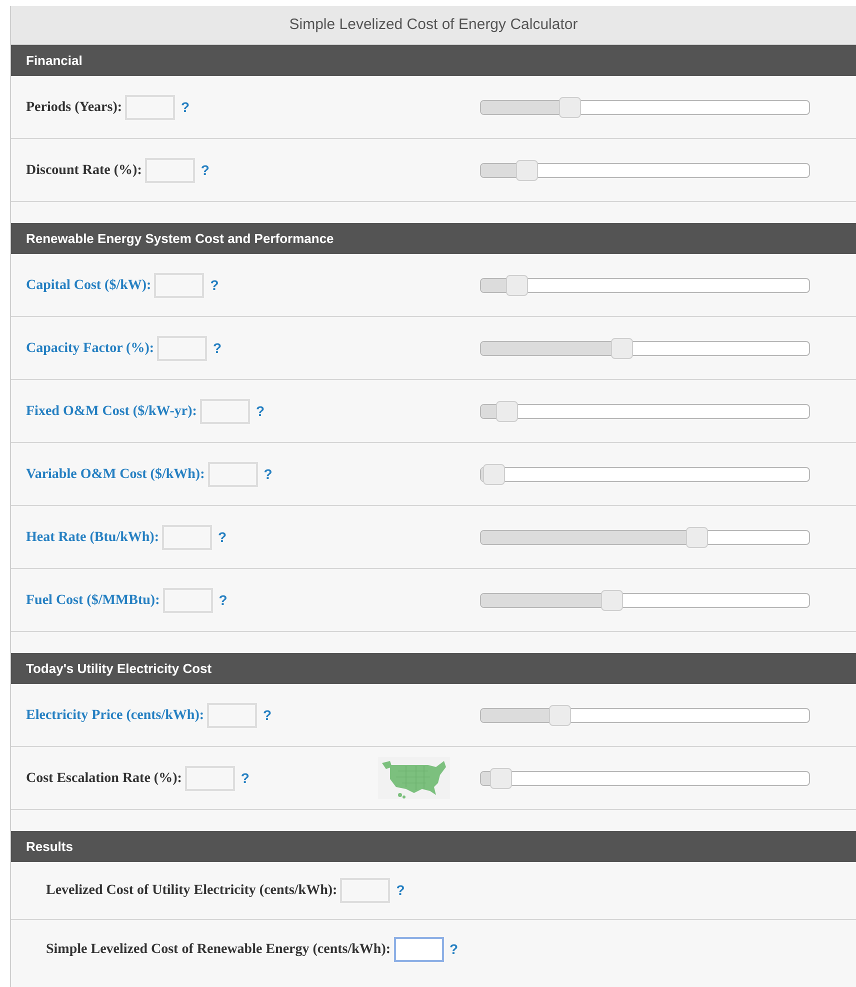 This screenshot has height=987, width=856. I want to click on section-title: Renewable Energy System Cost and Performance, so click(180, 239).